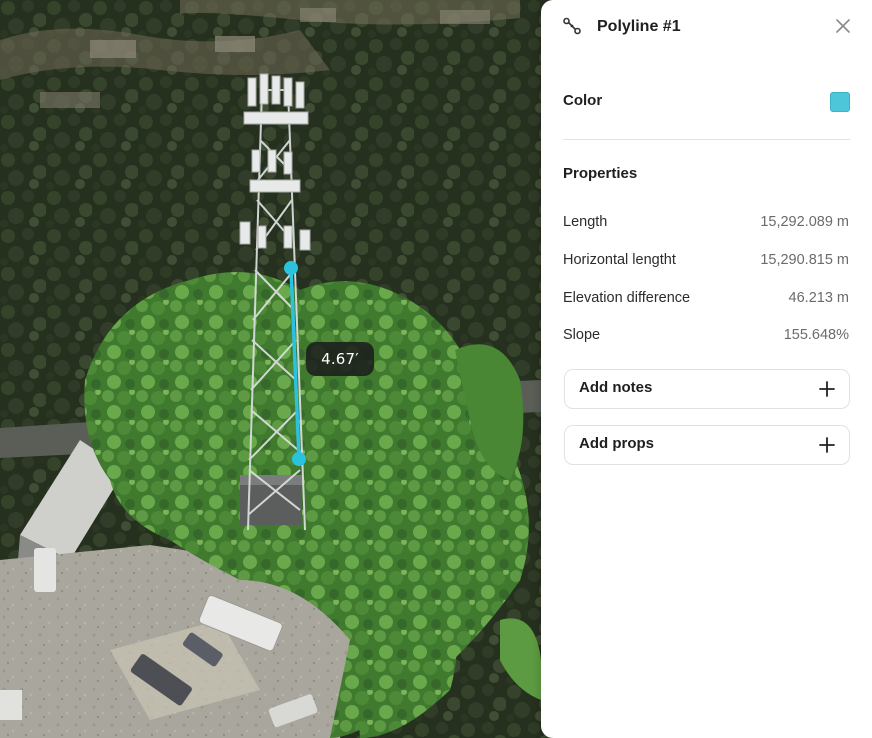 The width and height of the screenshot is (872, 738). What do you see at coordinates (706, 139) in the screenshot?
I see `divider` at bounding box center [706, 139].